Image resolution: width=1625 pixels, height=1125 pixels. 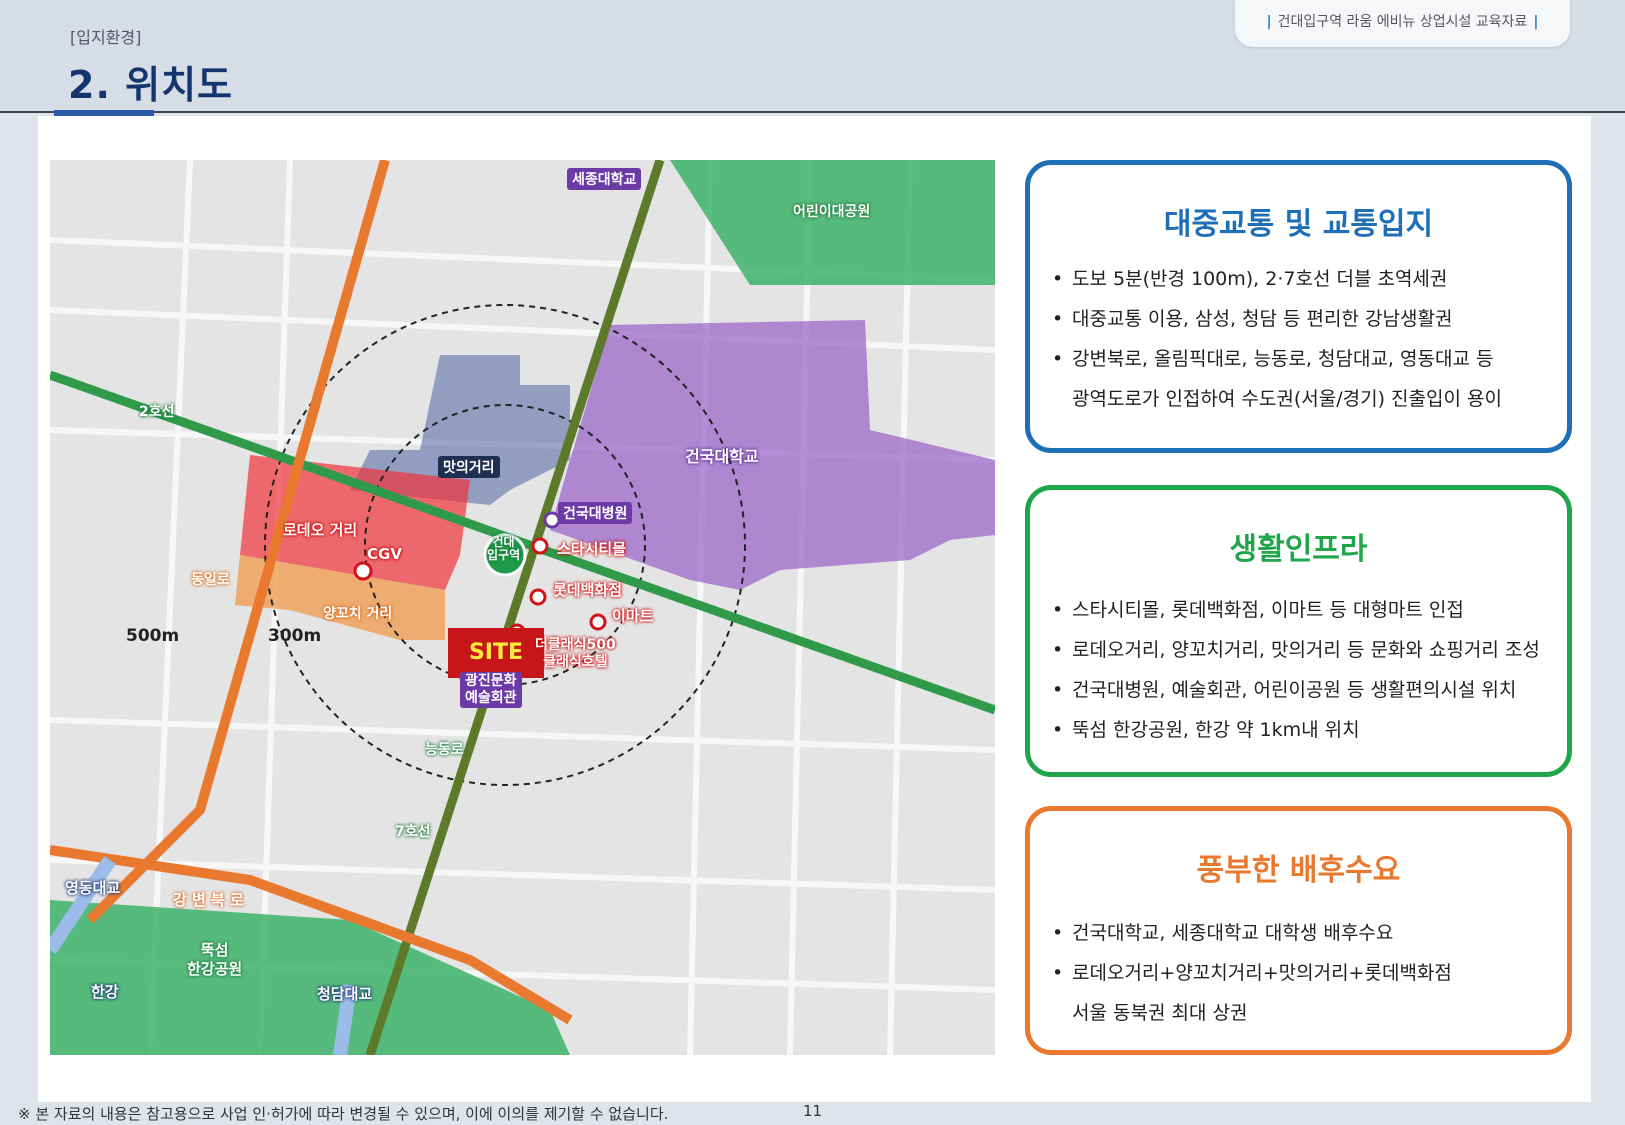 I want to click on label-line2: 2호선, so click(x=157, y=412).